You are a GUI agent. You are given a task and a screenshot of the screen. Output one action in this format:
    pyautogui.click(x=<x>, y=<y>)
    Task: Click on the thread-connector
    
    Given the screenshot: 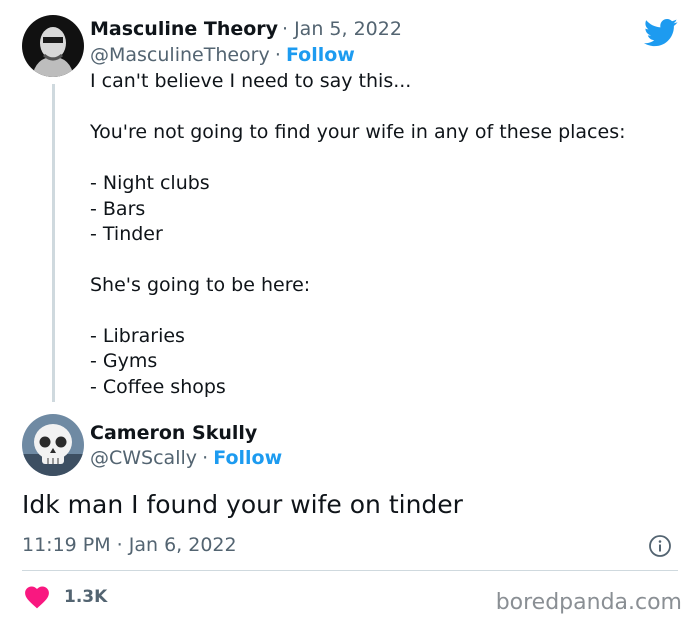 What is the action you would take?
    pyautogui.click(x=53, y=243)
    